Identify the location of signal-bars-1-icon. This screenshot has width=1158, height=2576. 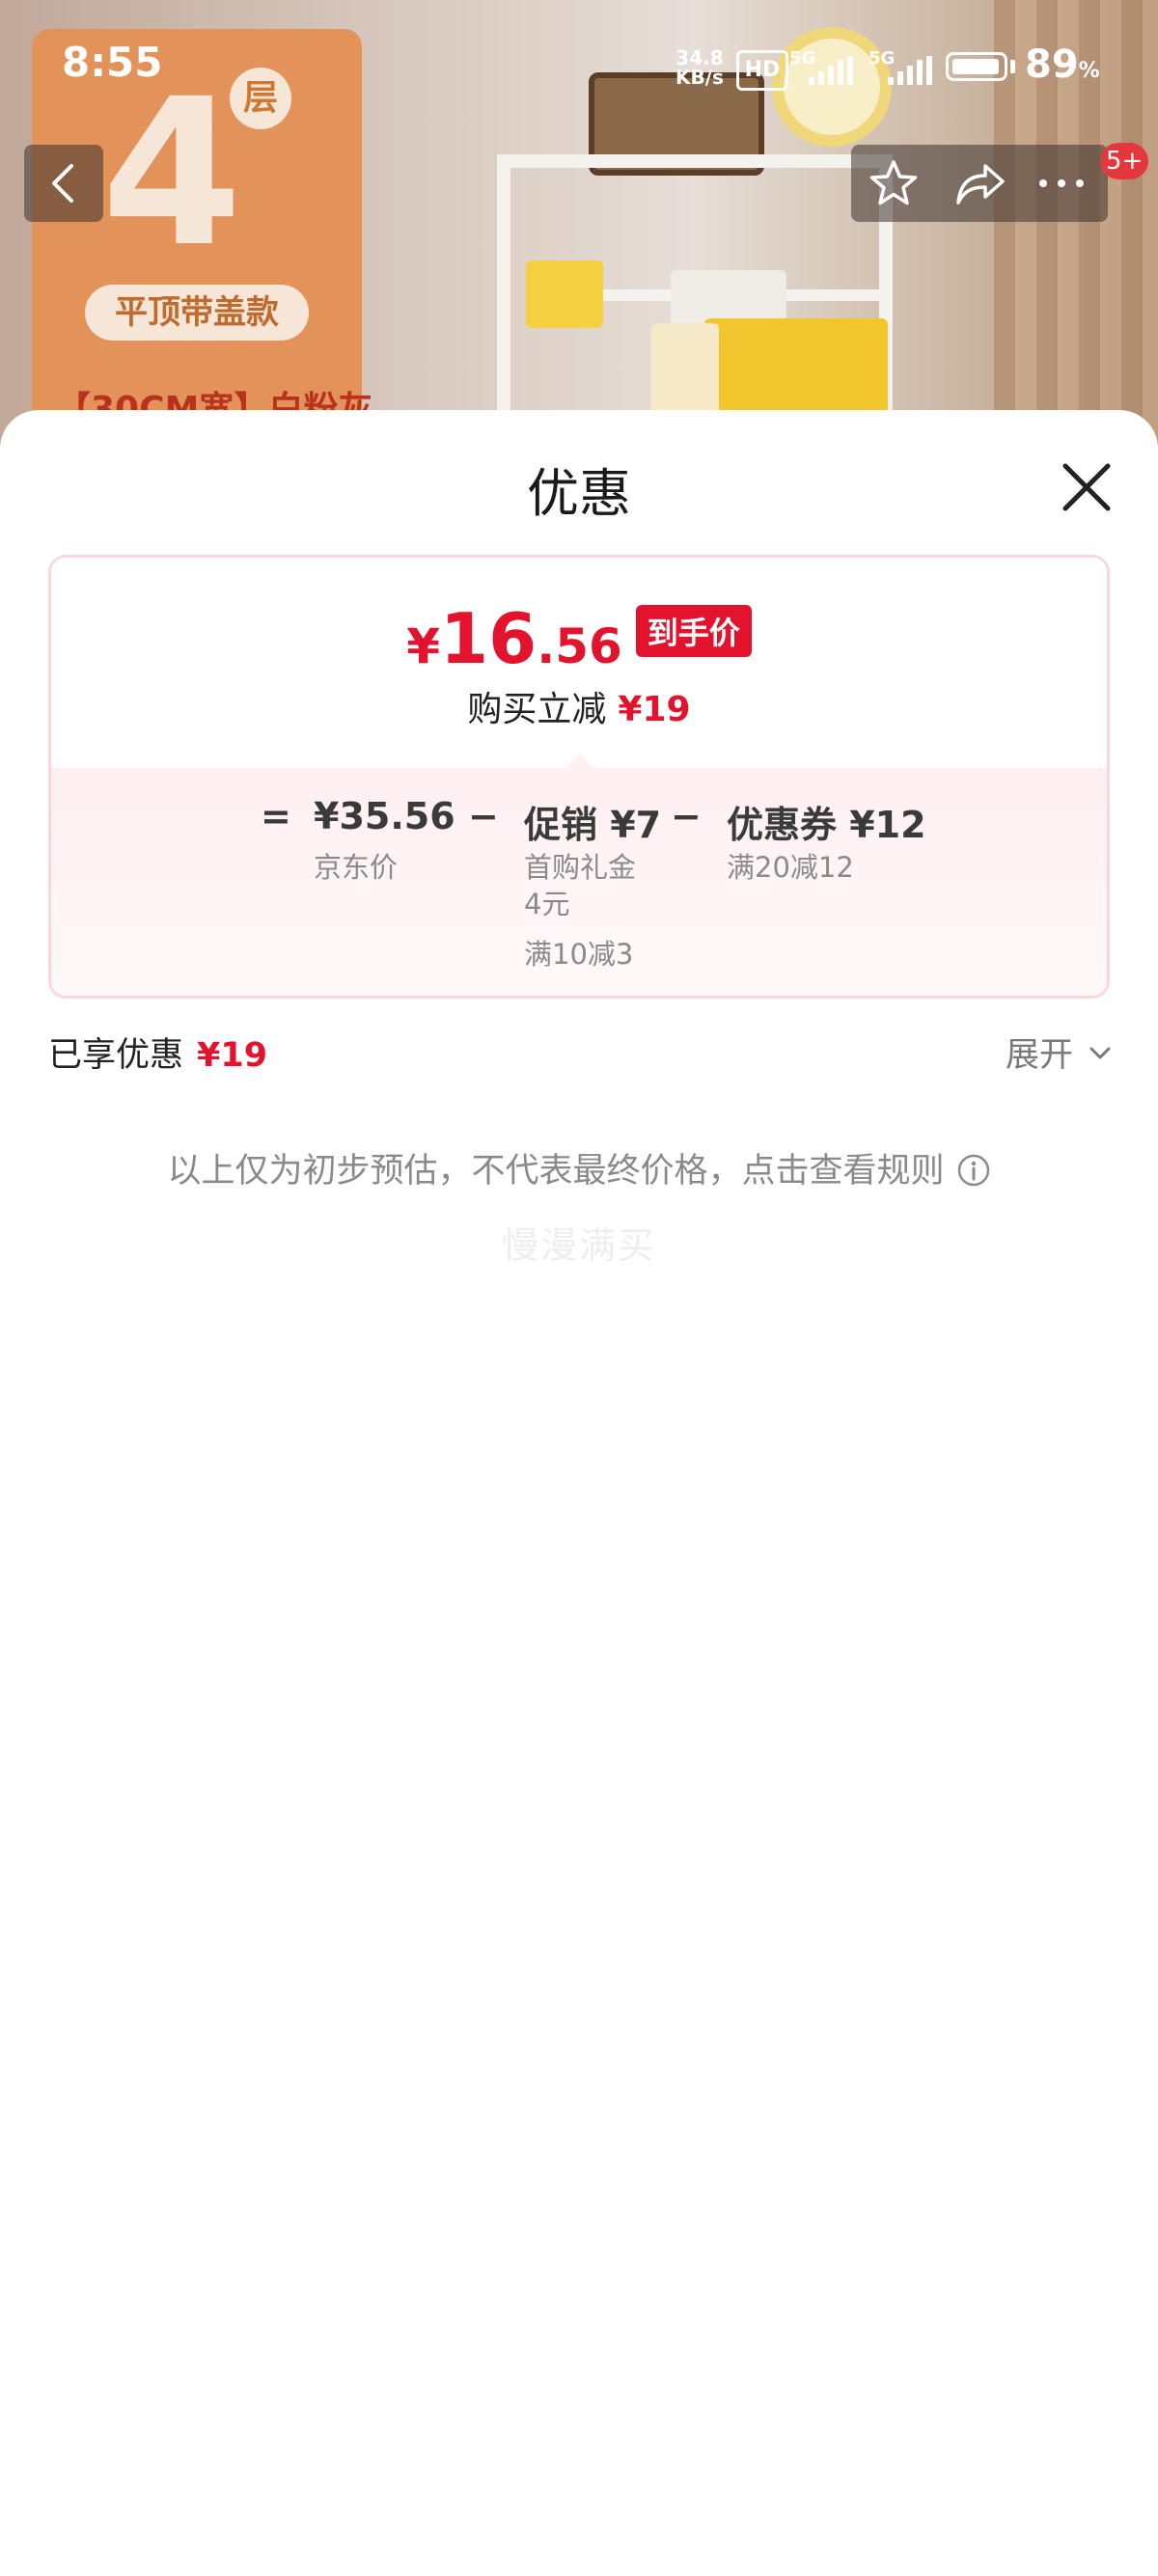
(832, 70).